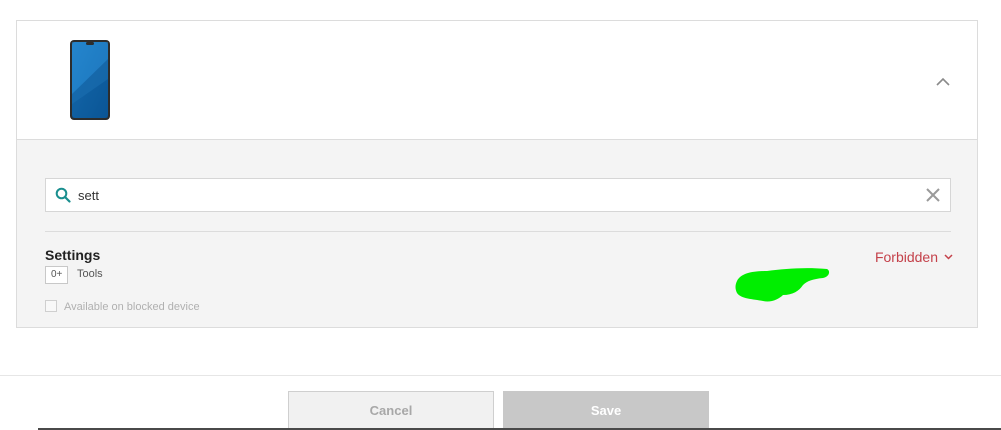 The height and width of the screenshot is (430, 1001). I want to click on search-input, so click(488, 195).